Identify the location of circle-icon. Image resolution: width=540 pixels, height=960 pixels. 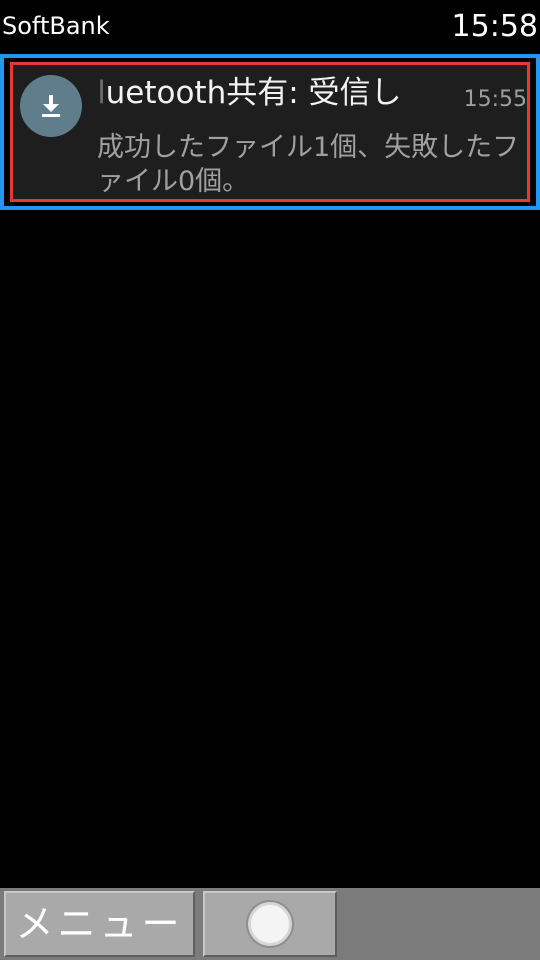
(270, 924).